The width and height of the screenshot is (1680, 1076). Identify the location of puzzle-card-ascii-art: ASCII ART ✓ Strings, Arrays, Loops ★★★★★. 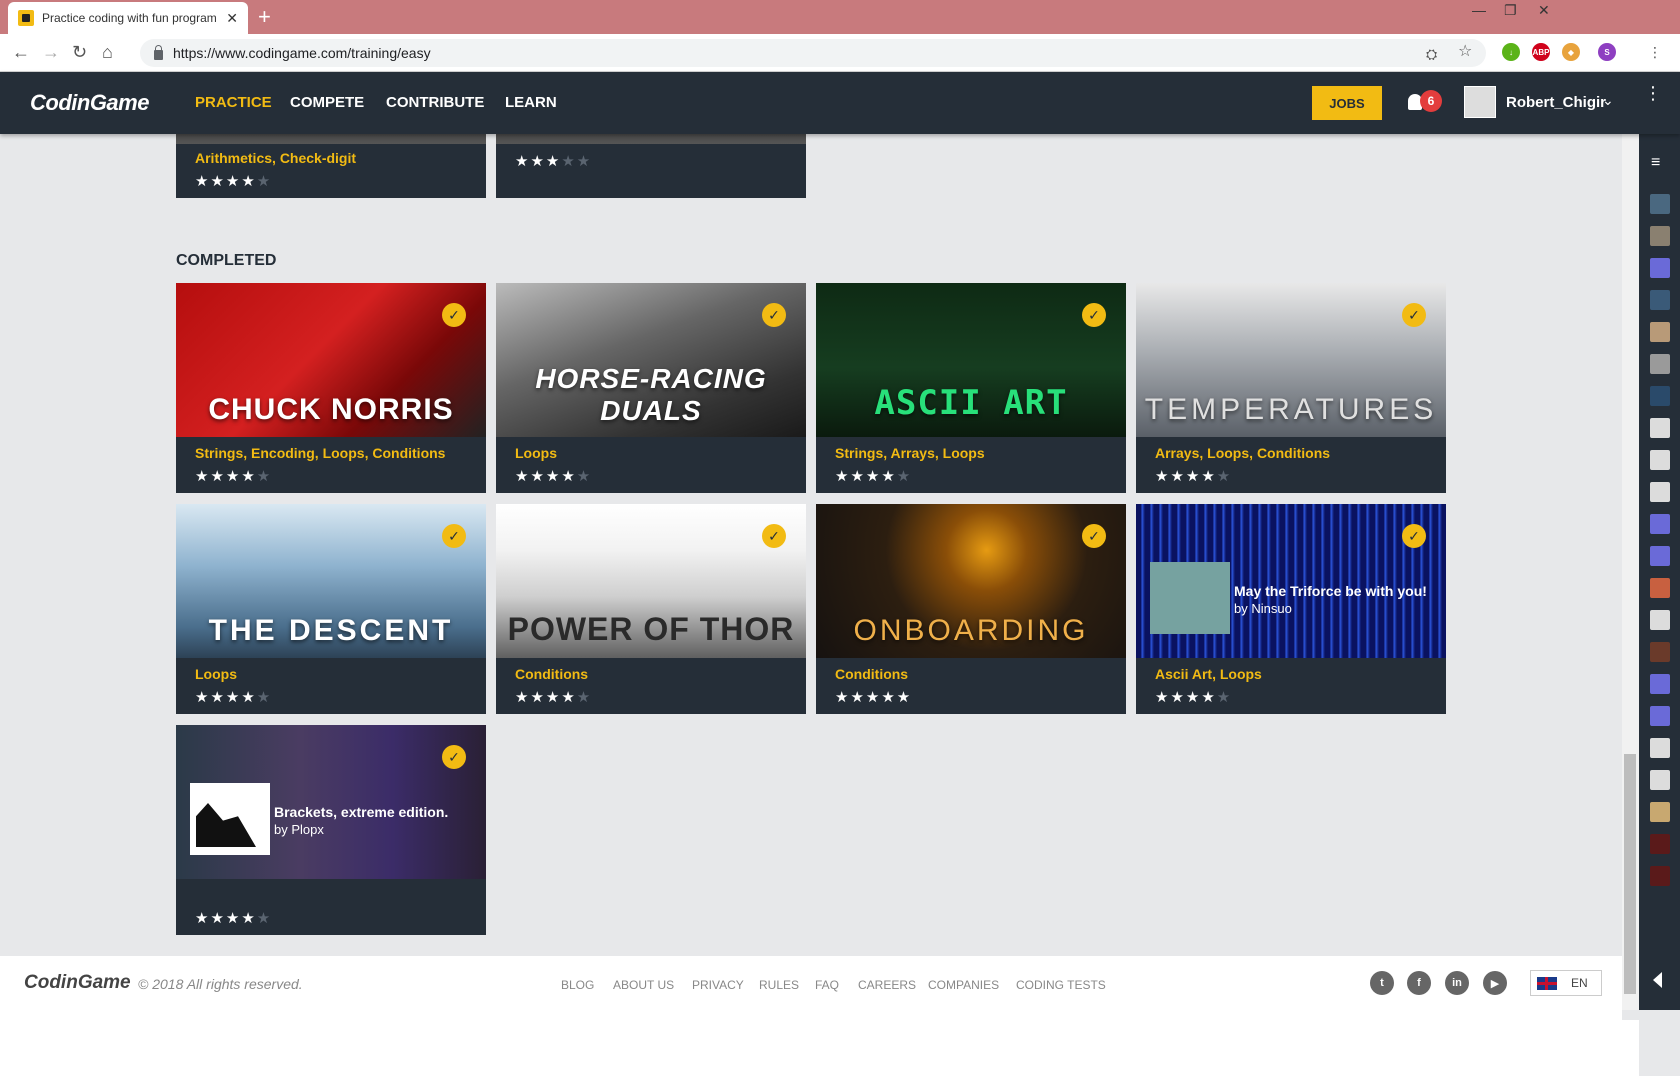
(971, 388).